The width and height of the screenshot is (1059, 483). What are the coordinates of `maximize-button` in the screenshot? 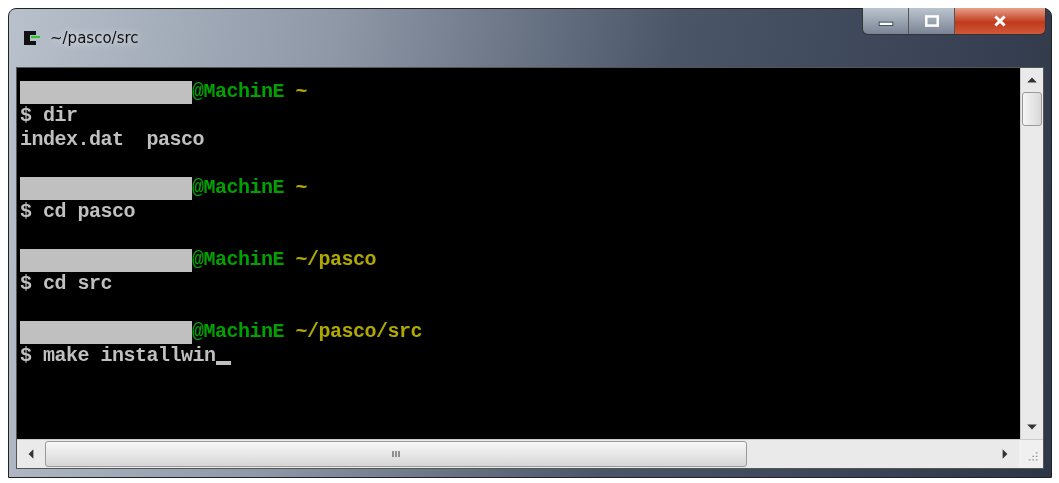 It's located at (932, 21).